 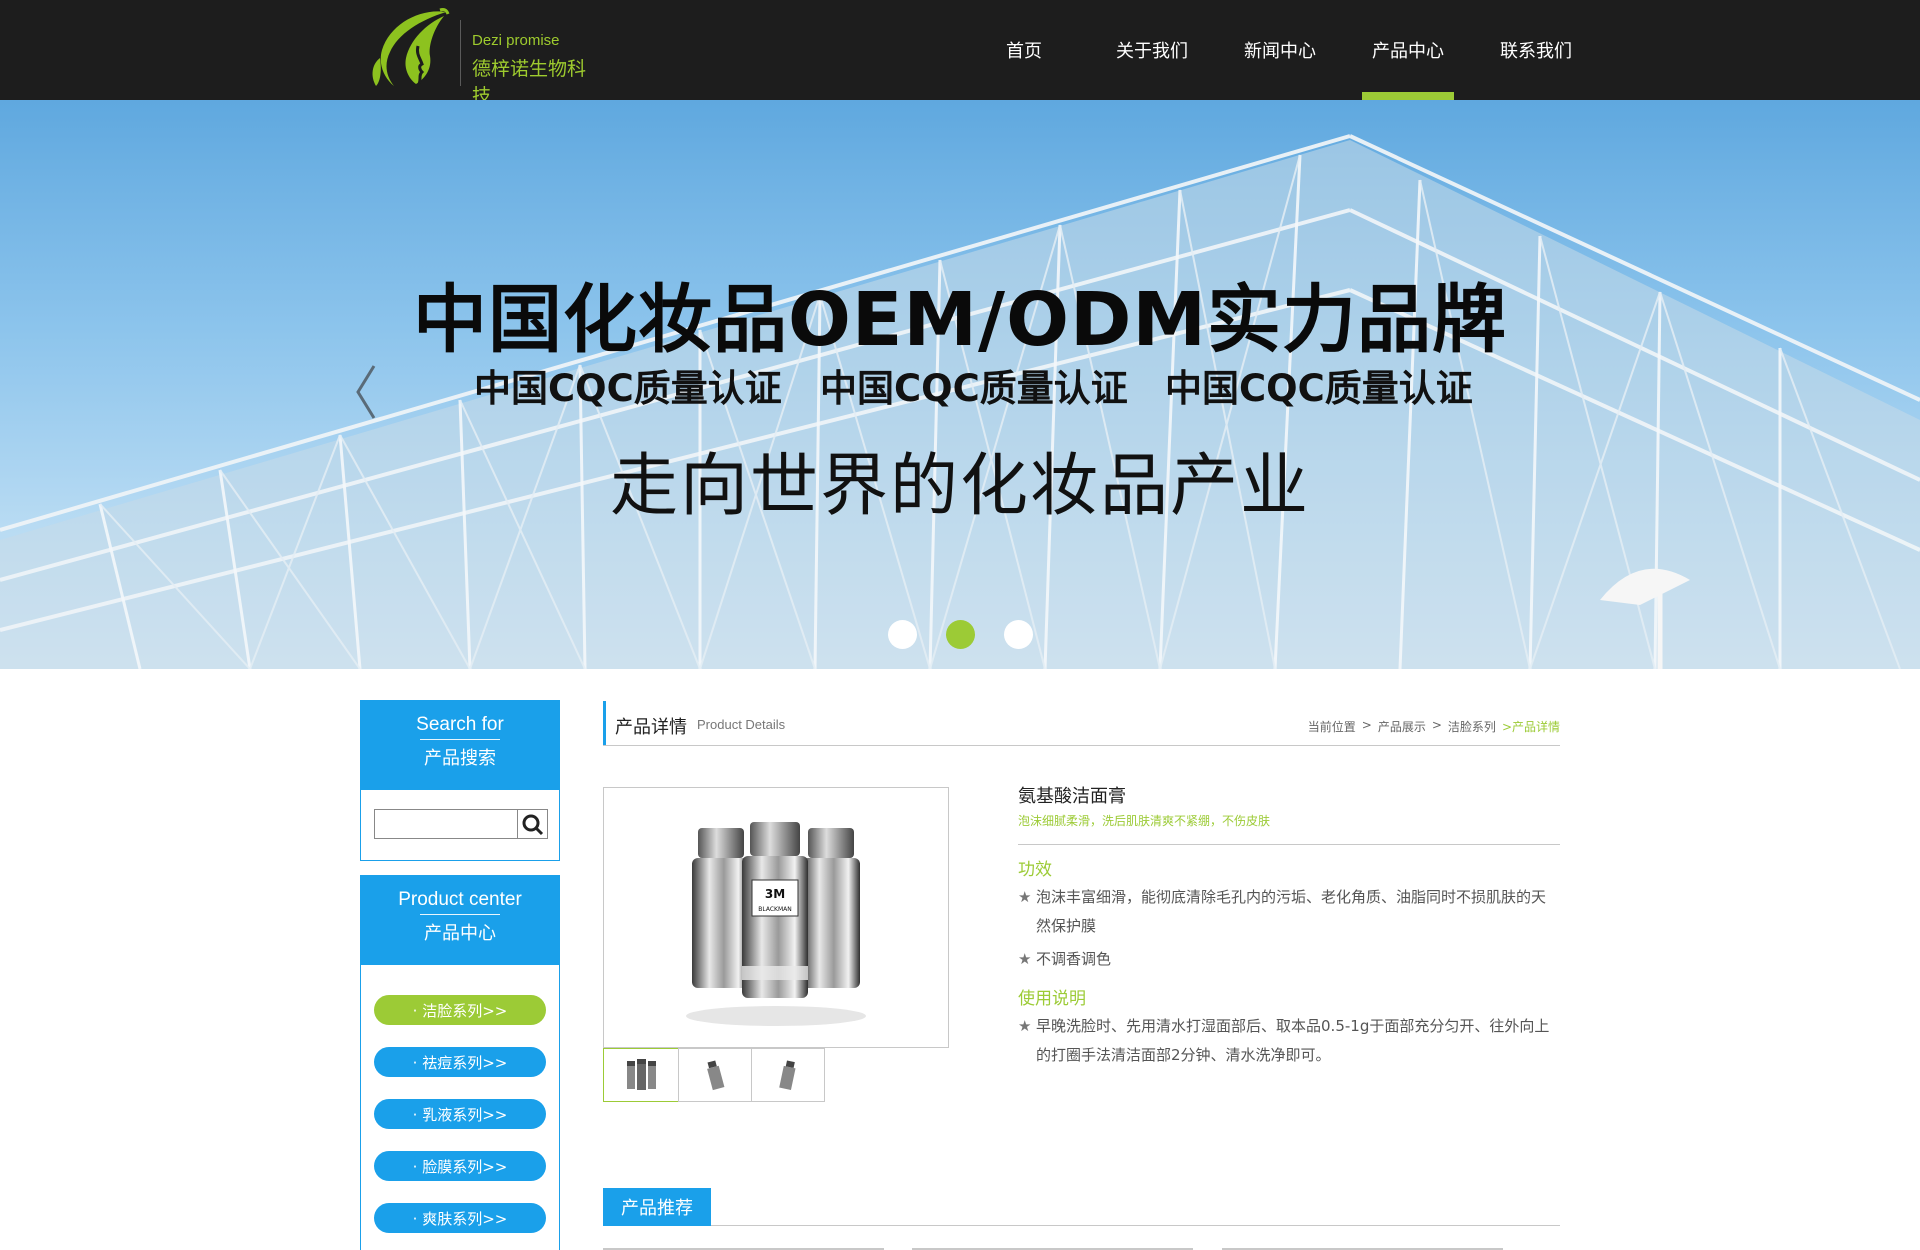 What do you see at coordinates (1152, 50) in the screenshot?
I see `nav-about: 关于我们` at bounding box center [1152, 50].